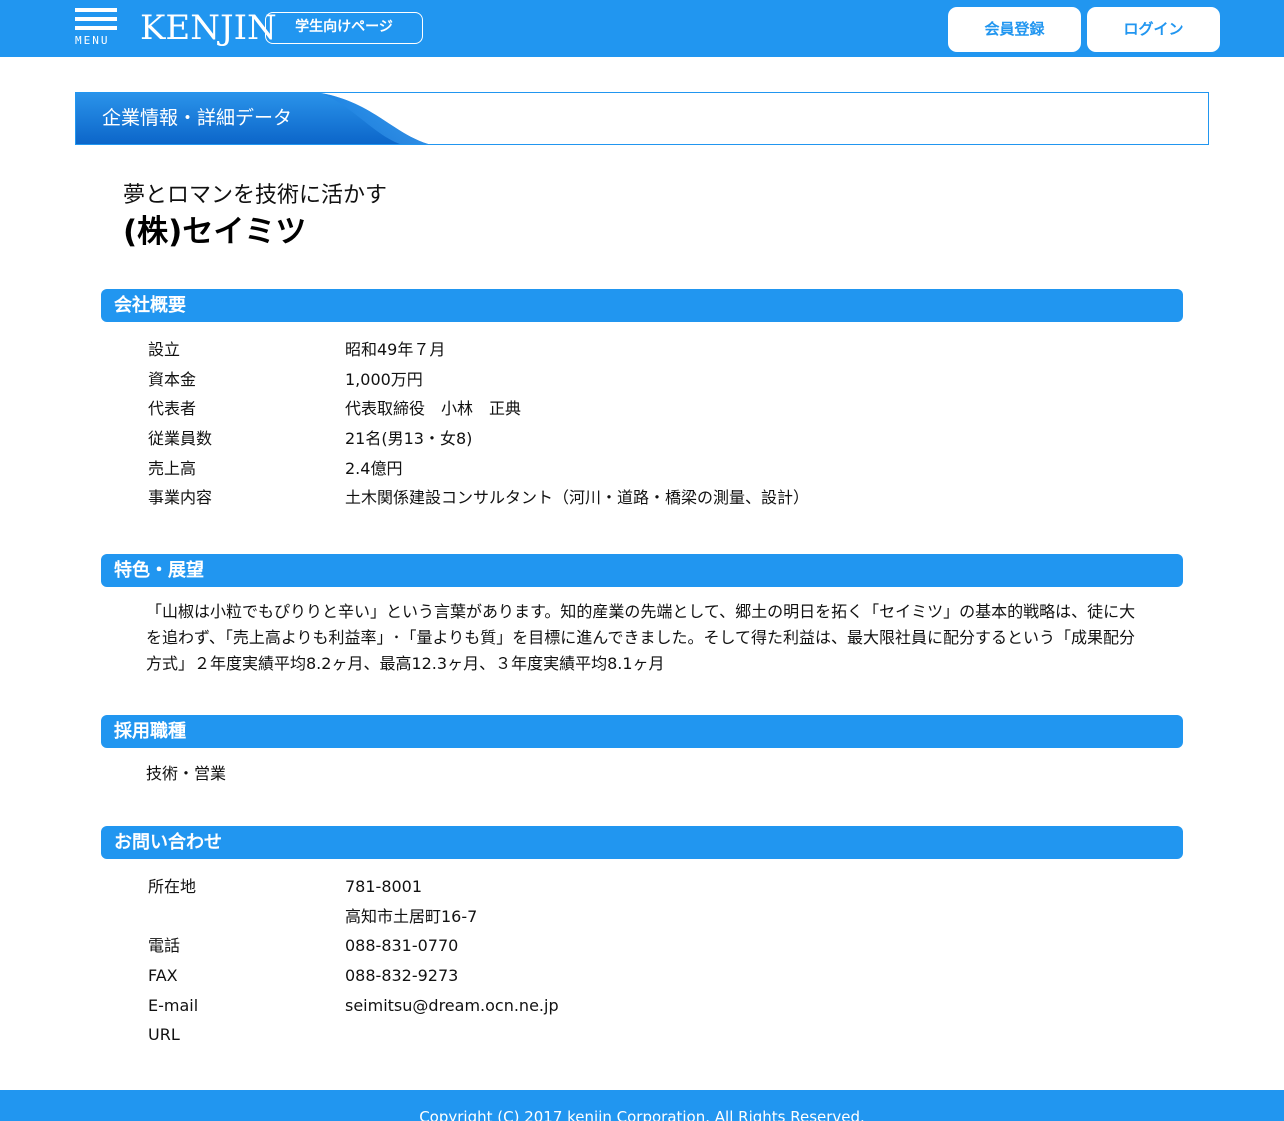 The width and height of the screenshot is (1284, 1121). I want to click on menu-label: MENU, so click(92, 40).